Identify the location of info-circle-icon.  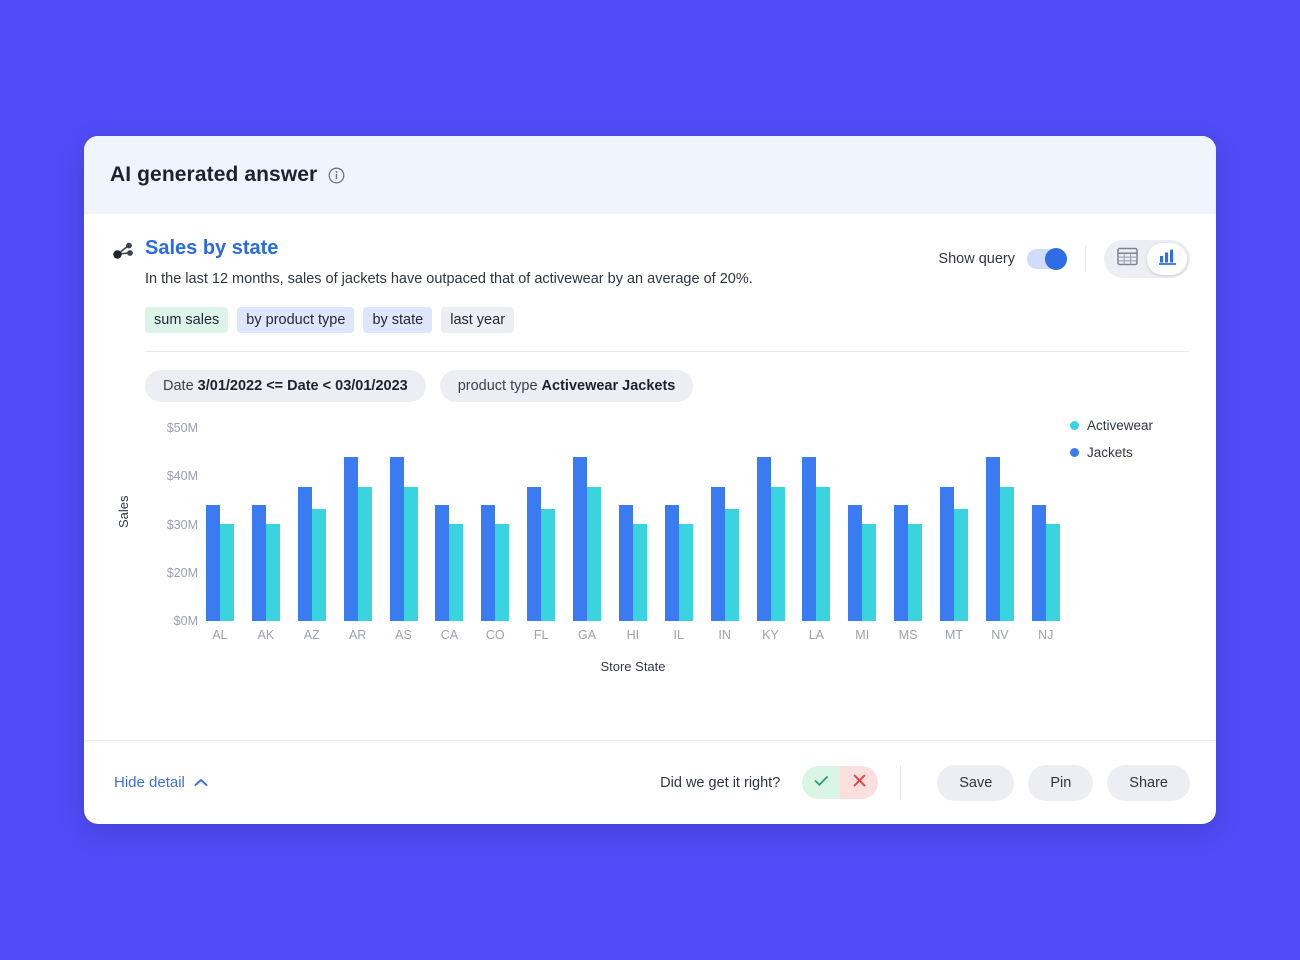
(336, 175).